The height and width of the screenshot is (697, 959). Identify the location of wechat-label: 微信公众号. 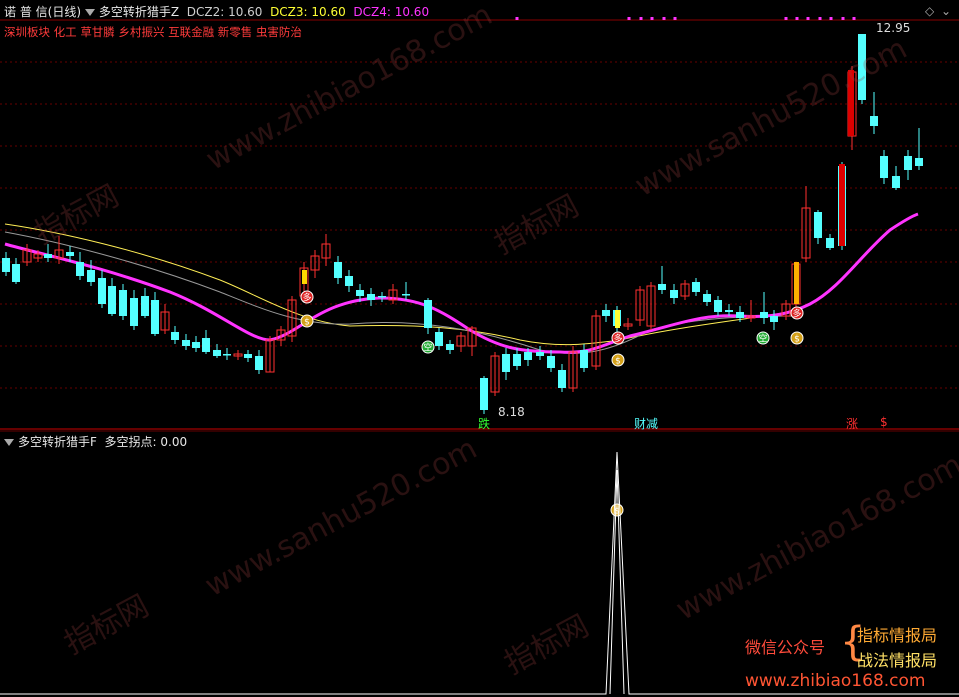
(785, 647).